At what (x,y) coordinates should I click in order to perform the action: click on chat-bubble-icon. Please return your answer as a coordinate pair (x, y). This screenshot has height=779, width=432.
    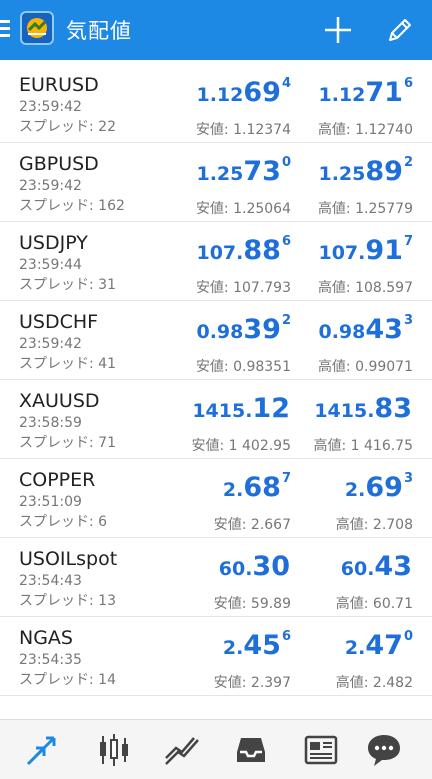
    Looking at the image, I should click on (384, 750).